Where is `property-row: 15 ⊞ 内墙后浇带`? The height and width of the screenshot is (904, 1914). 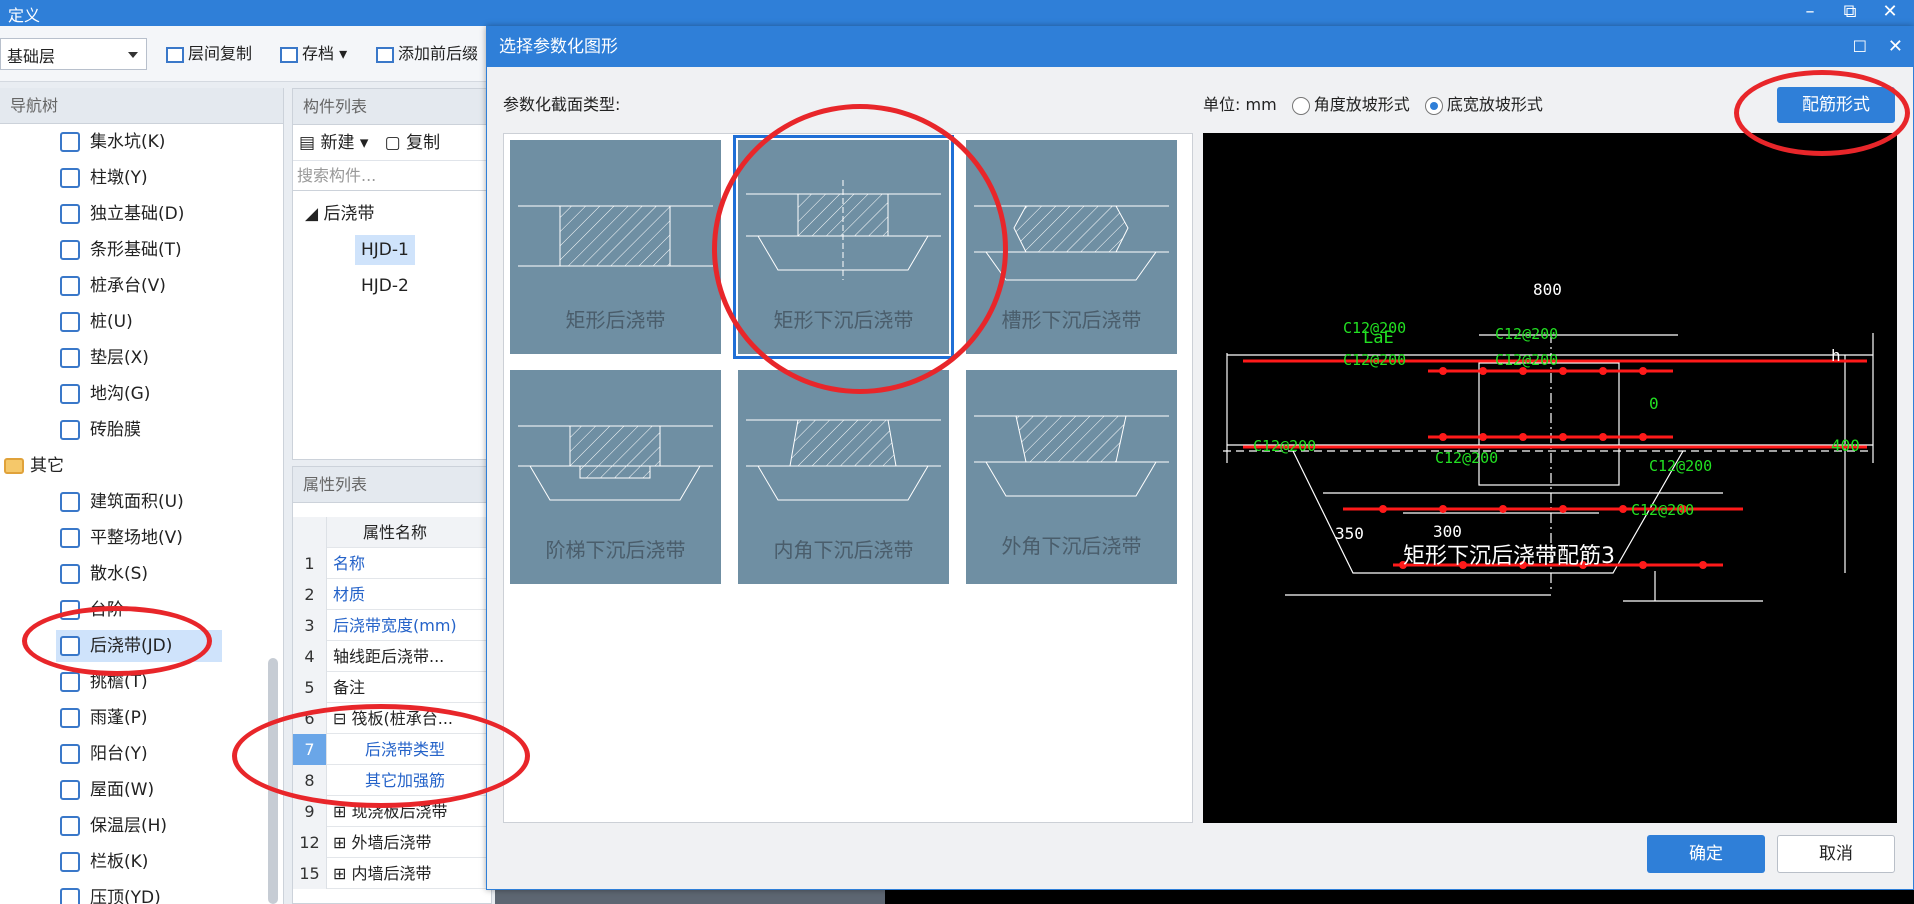
property-row: 15 ⊞ 内墙后浇带 is located at coordinates (392, 873).